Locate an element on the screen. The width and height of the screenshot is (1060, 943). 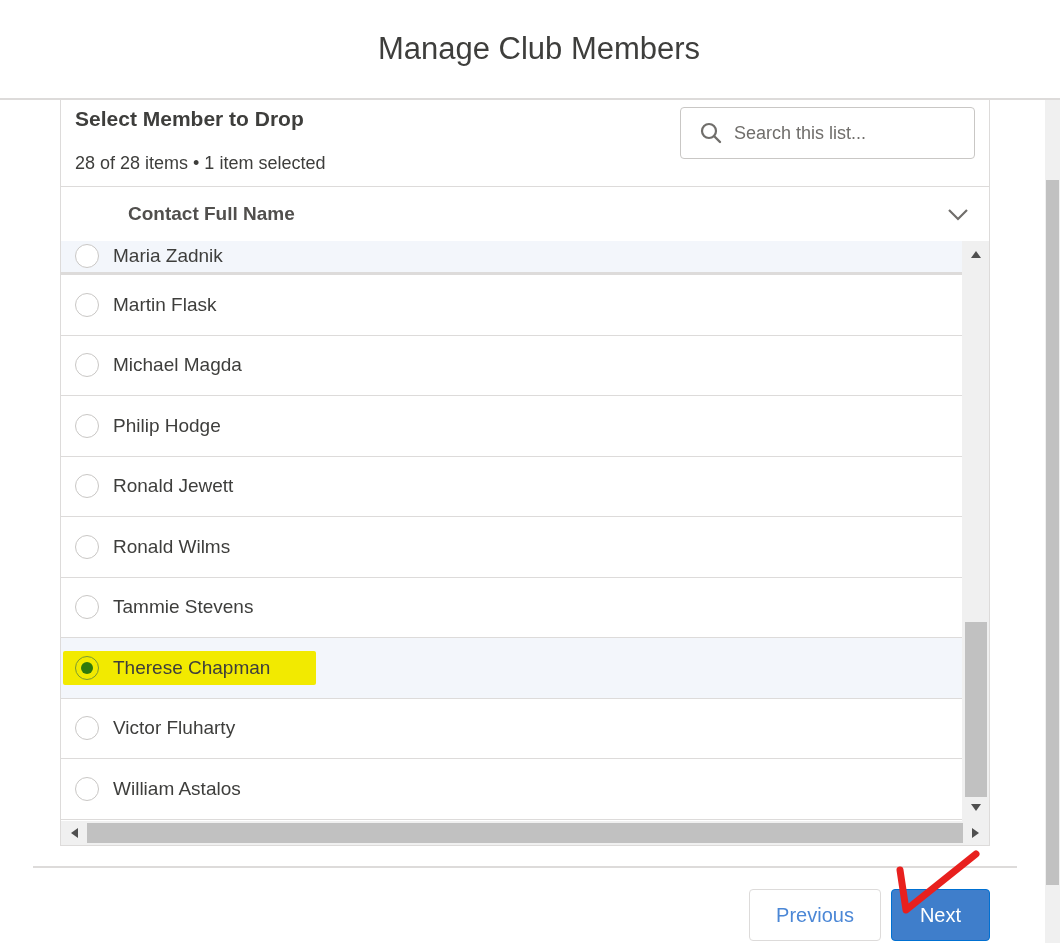
member-name: Michael Magda is located at coordinates (177, 365).